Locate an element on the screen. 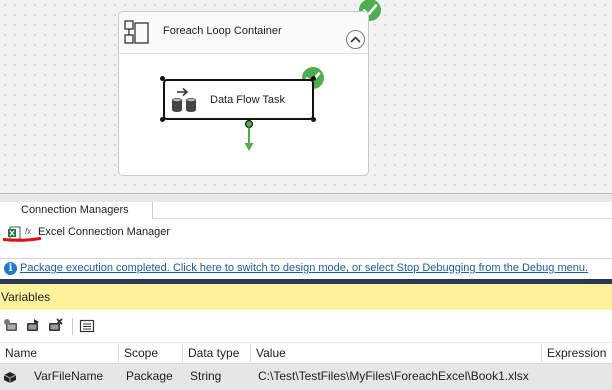 The width and height of the screenshot is (612, 390). variable-icon is located at coordinates (10, 377).